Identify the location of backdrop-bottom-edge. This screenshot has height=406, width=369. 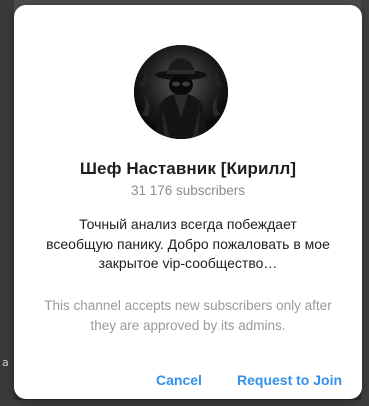
(184, 403).